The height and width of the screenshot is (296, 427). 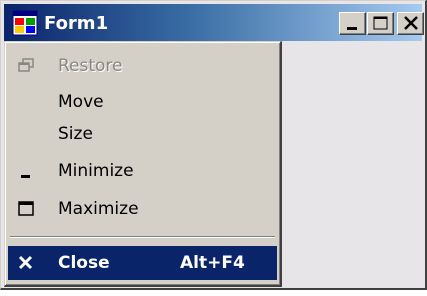 What do you see at coordinates (352, 23) in the screenshot?
I see `minimize-button` at bounding box center [352, 23].